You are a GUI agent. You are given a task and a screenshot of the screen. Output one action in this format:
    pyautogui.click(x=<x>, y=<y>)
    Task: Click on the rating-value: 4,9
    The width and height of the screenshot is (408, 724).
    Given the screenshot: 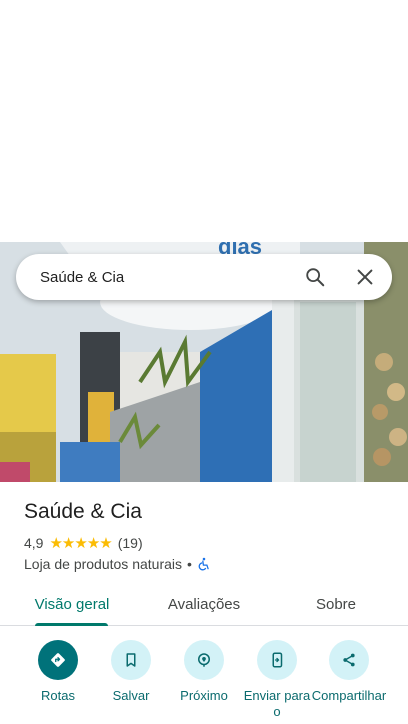 What is the action you would take?
    pyautogui.click(x=34, y=543)
    